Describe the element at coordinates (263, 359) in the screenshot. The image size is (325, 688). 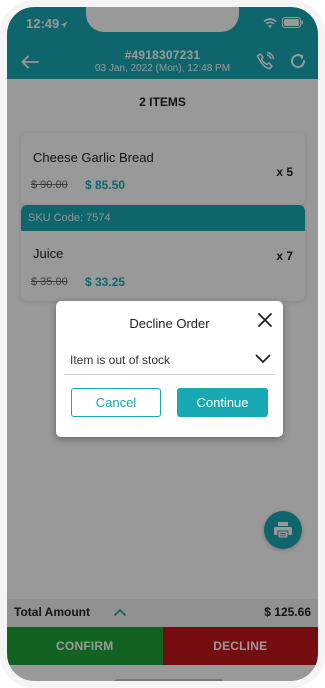
I see `chevron-down-icon` at that location.